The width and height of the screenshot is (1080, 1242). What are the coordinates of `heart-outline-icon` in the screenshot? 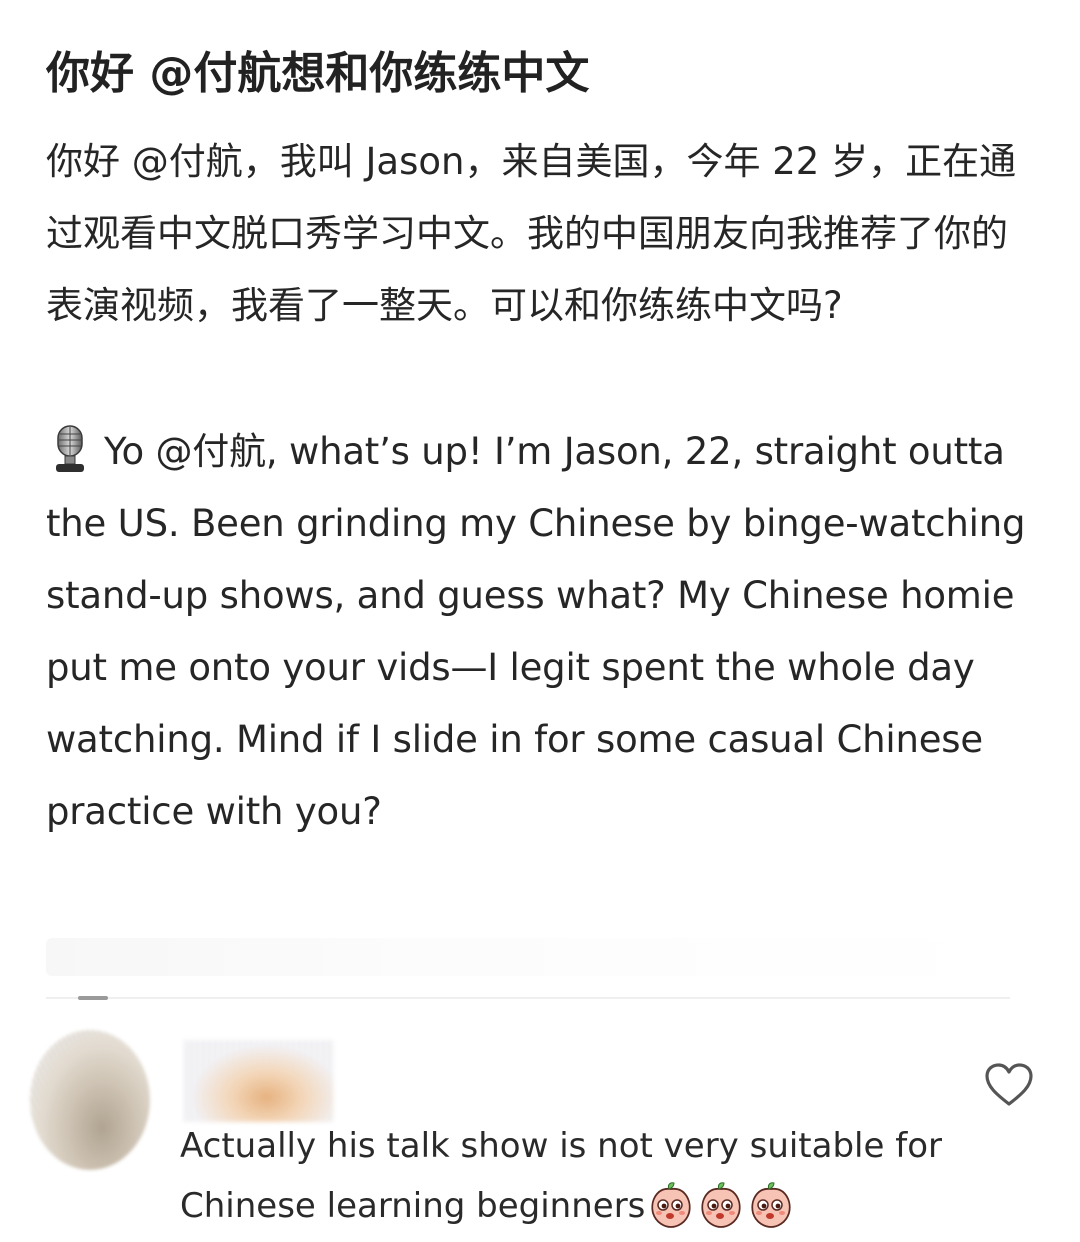 It's located at (1009, 1085).